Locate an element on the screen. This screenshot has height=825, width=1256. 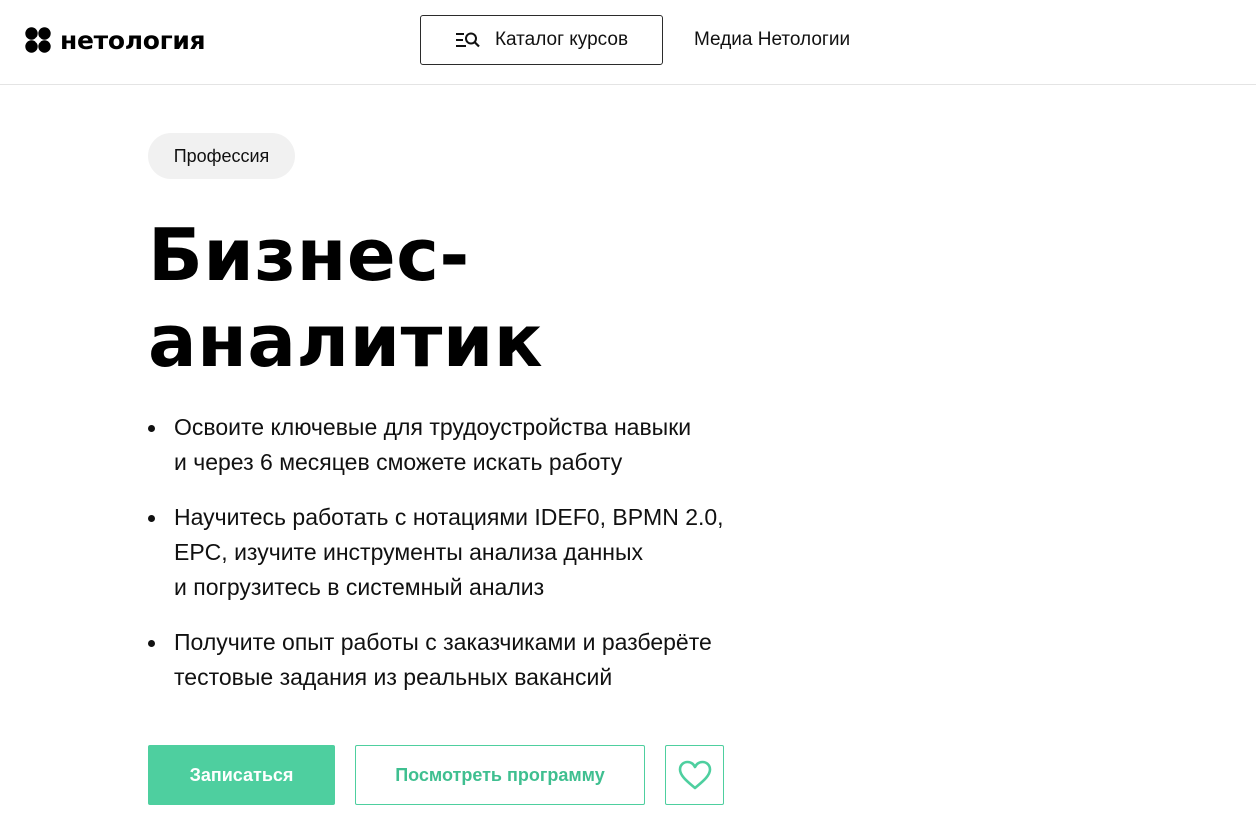
search-list-icon is located at coordinates (467, 40).